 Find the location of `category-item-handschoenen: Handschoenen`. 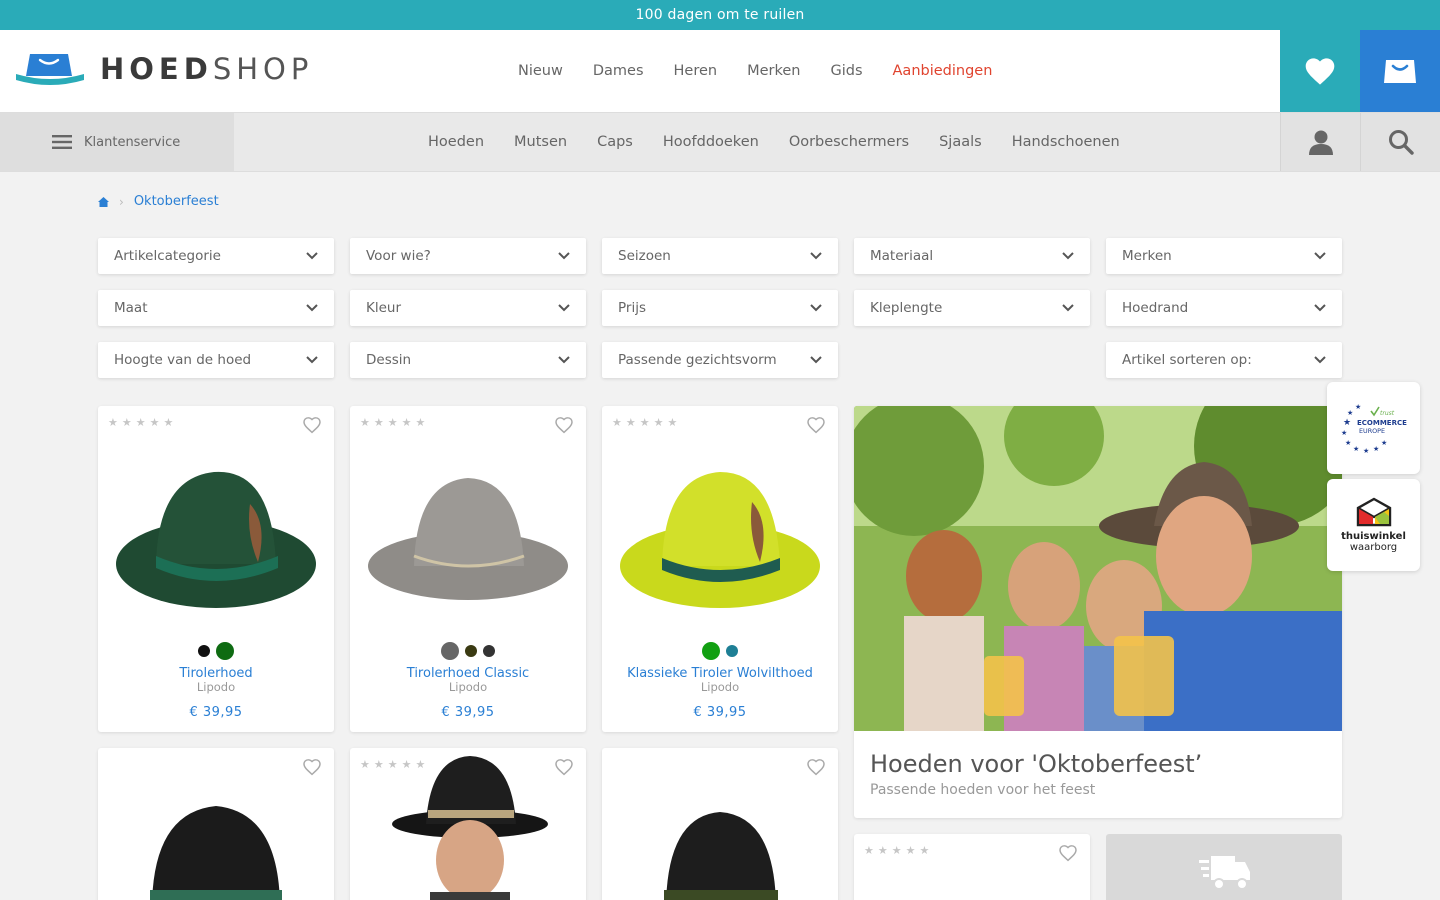

category-item-handschoenen: Handschoenen is located at coordinates (1066, 142).